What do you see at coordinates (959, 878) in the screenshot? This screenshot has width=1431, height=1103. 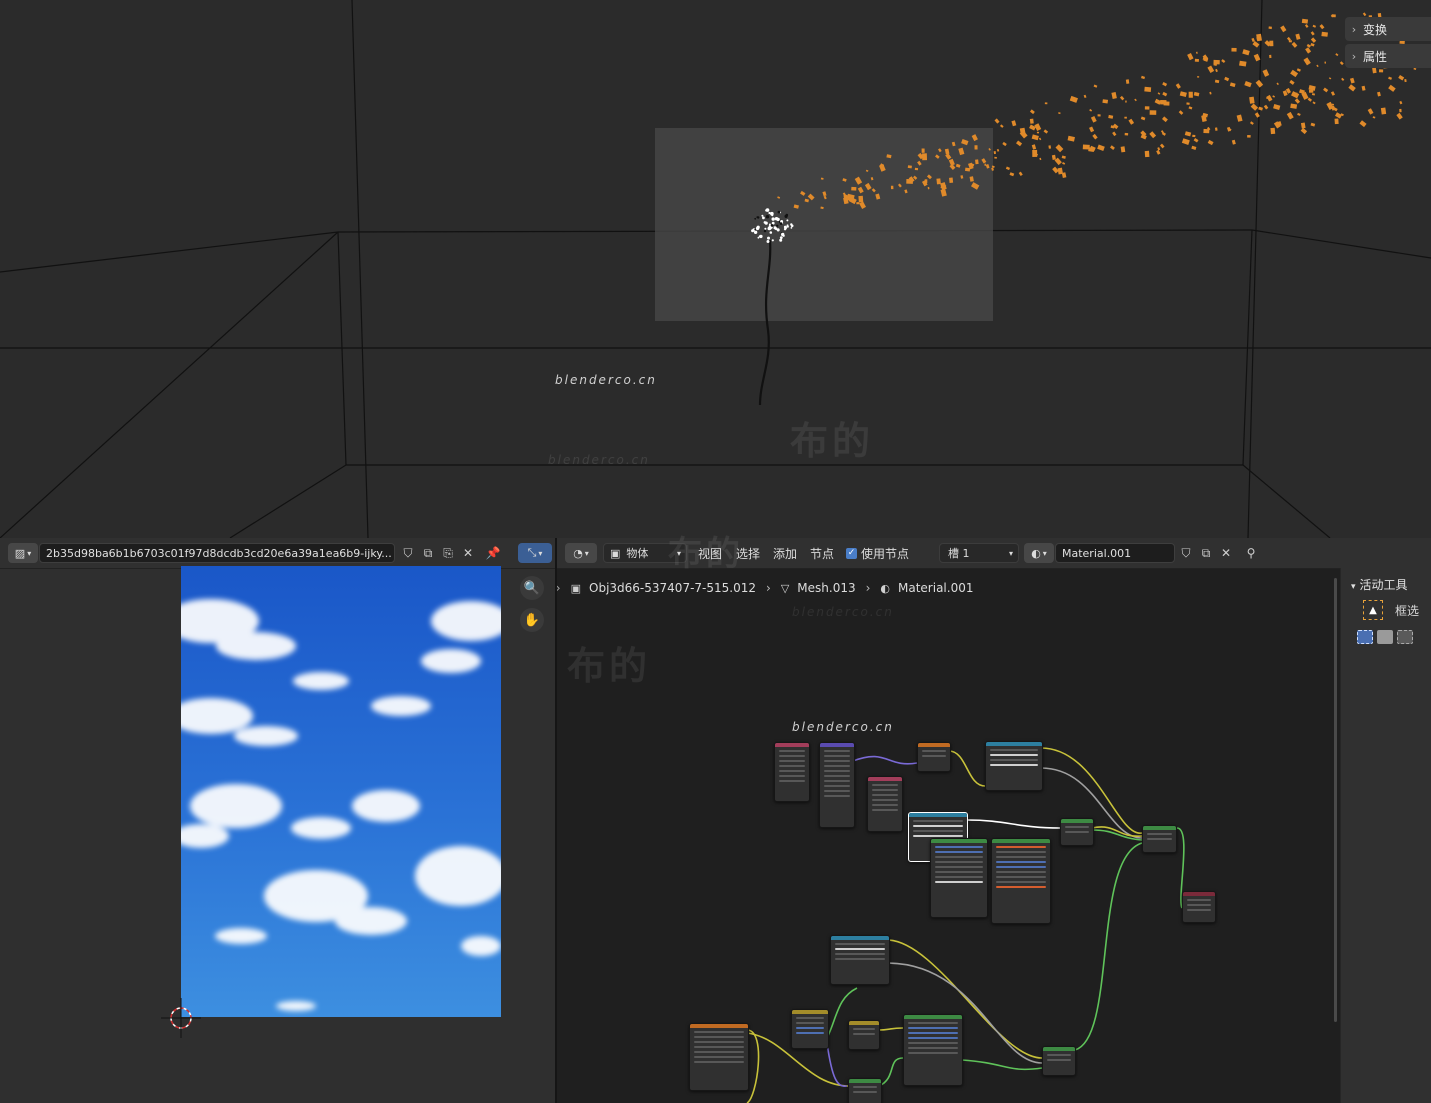 I see `node-principled-bsdf-a` at bounding box center [959, 878].